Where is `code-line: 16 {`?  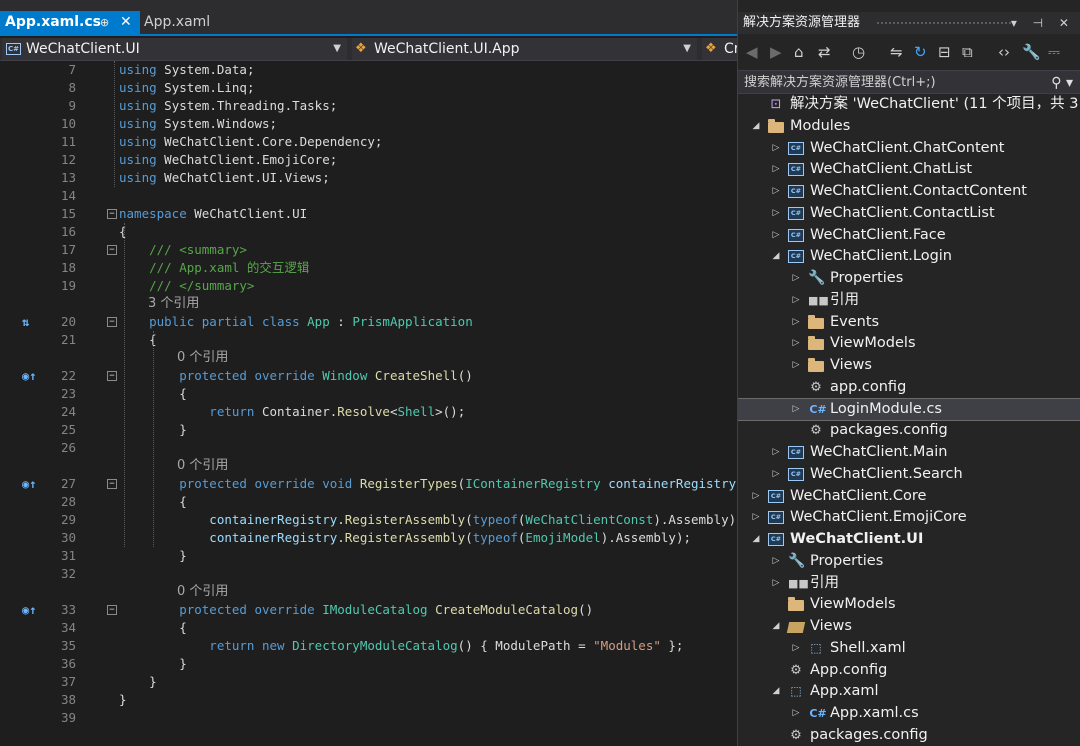 code-line: 16 { is located at coordinates (368, 232).